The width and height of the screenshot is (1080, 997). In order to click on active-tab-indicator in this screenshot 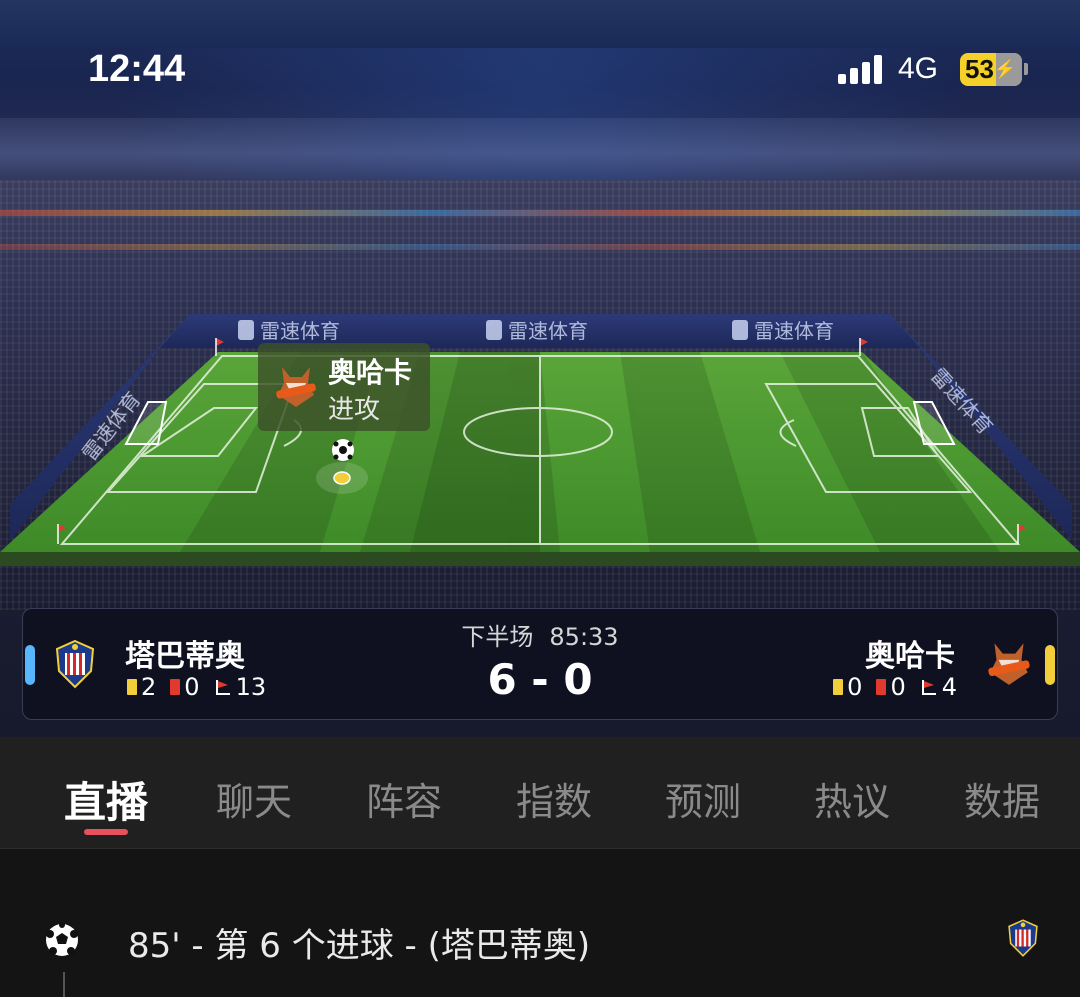, I will do `click(106, 832)`.